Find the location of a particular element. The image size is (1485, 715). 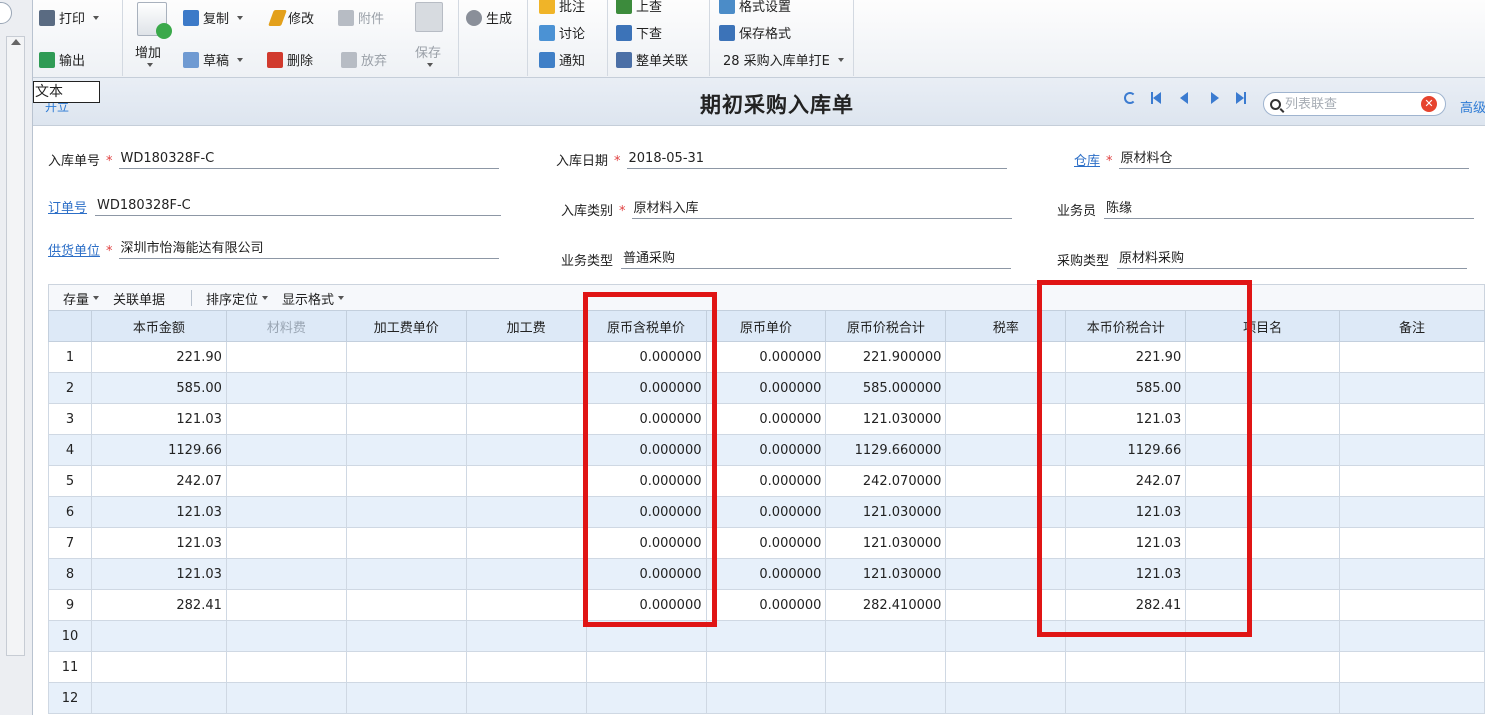

column-header: 原币单价 is located at coordinates (766, 326).